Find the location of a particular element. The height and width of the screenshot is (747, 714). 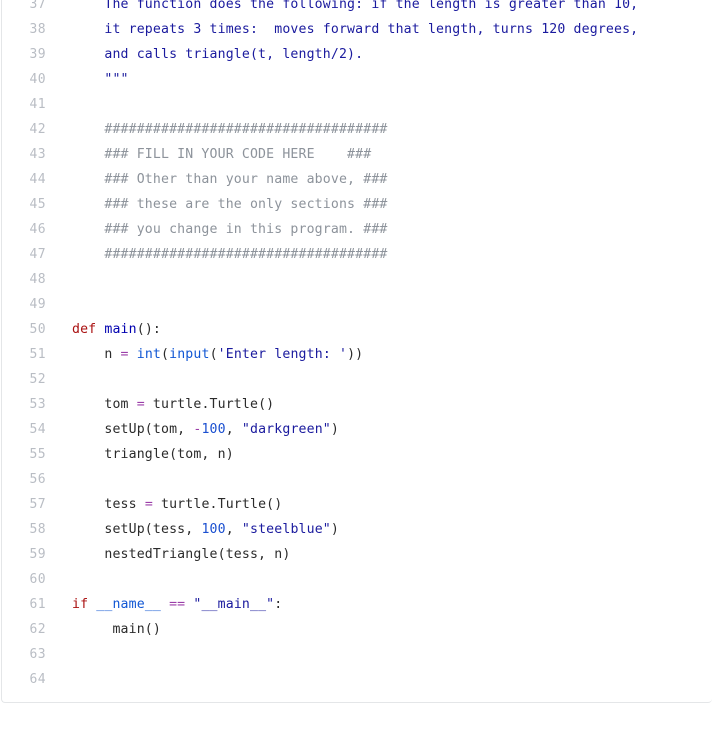

code-line-content: """ is located at coordinates (385, 79).